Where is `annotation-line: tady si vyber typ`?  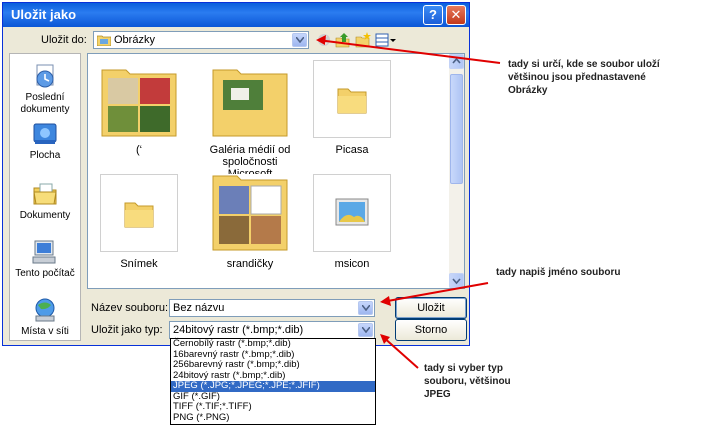 annotation-line: tady si vyber typ is located at coordinates (463, 368).